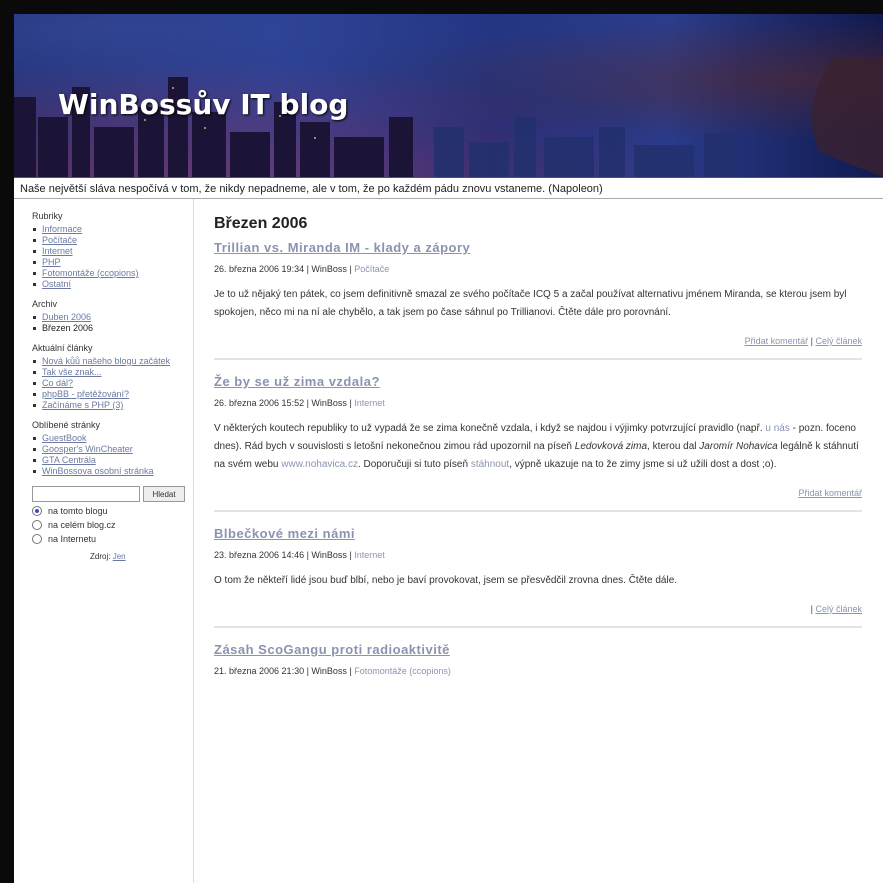 This screenshot has width=883, height=883. I want to click on post-title-link: Zásah ScoGangu proti radioaktivitě, so click(538, 649).